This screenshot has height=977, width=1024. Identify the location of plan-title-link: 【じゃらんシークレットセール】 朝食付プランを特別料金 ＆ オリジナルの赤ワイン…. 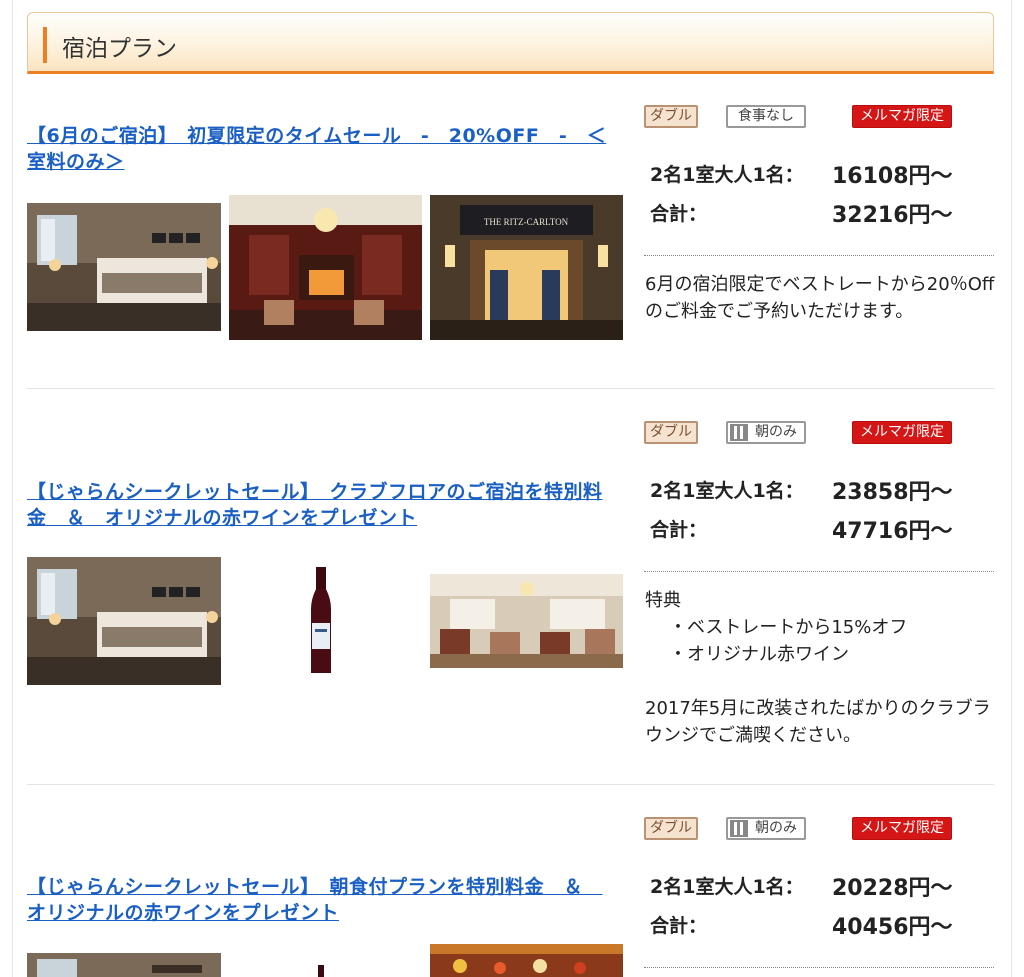
(323, 900).